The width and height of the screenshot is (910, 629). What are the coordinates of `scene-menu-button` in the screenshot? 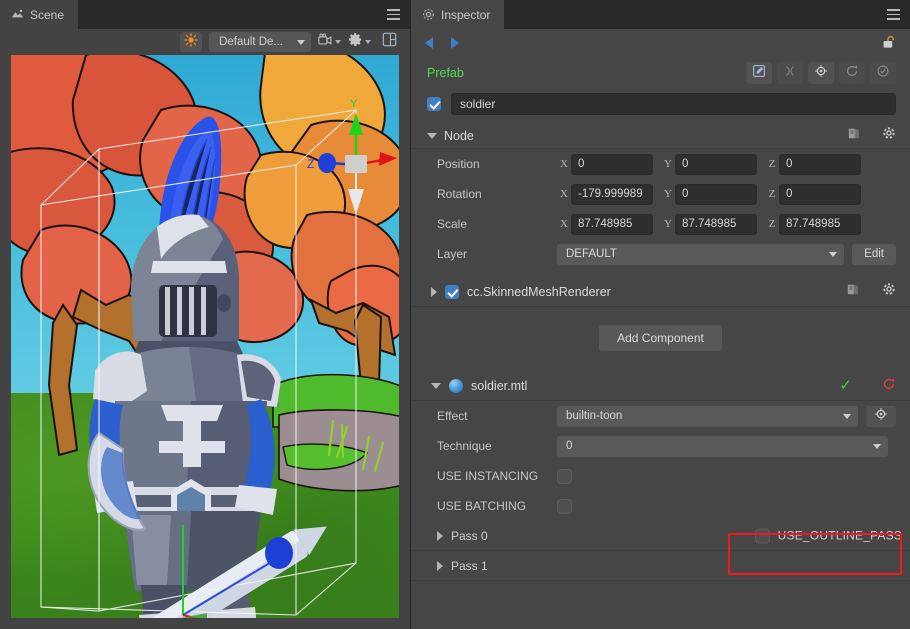 It's located at (396, 14).